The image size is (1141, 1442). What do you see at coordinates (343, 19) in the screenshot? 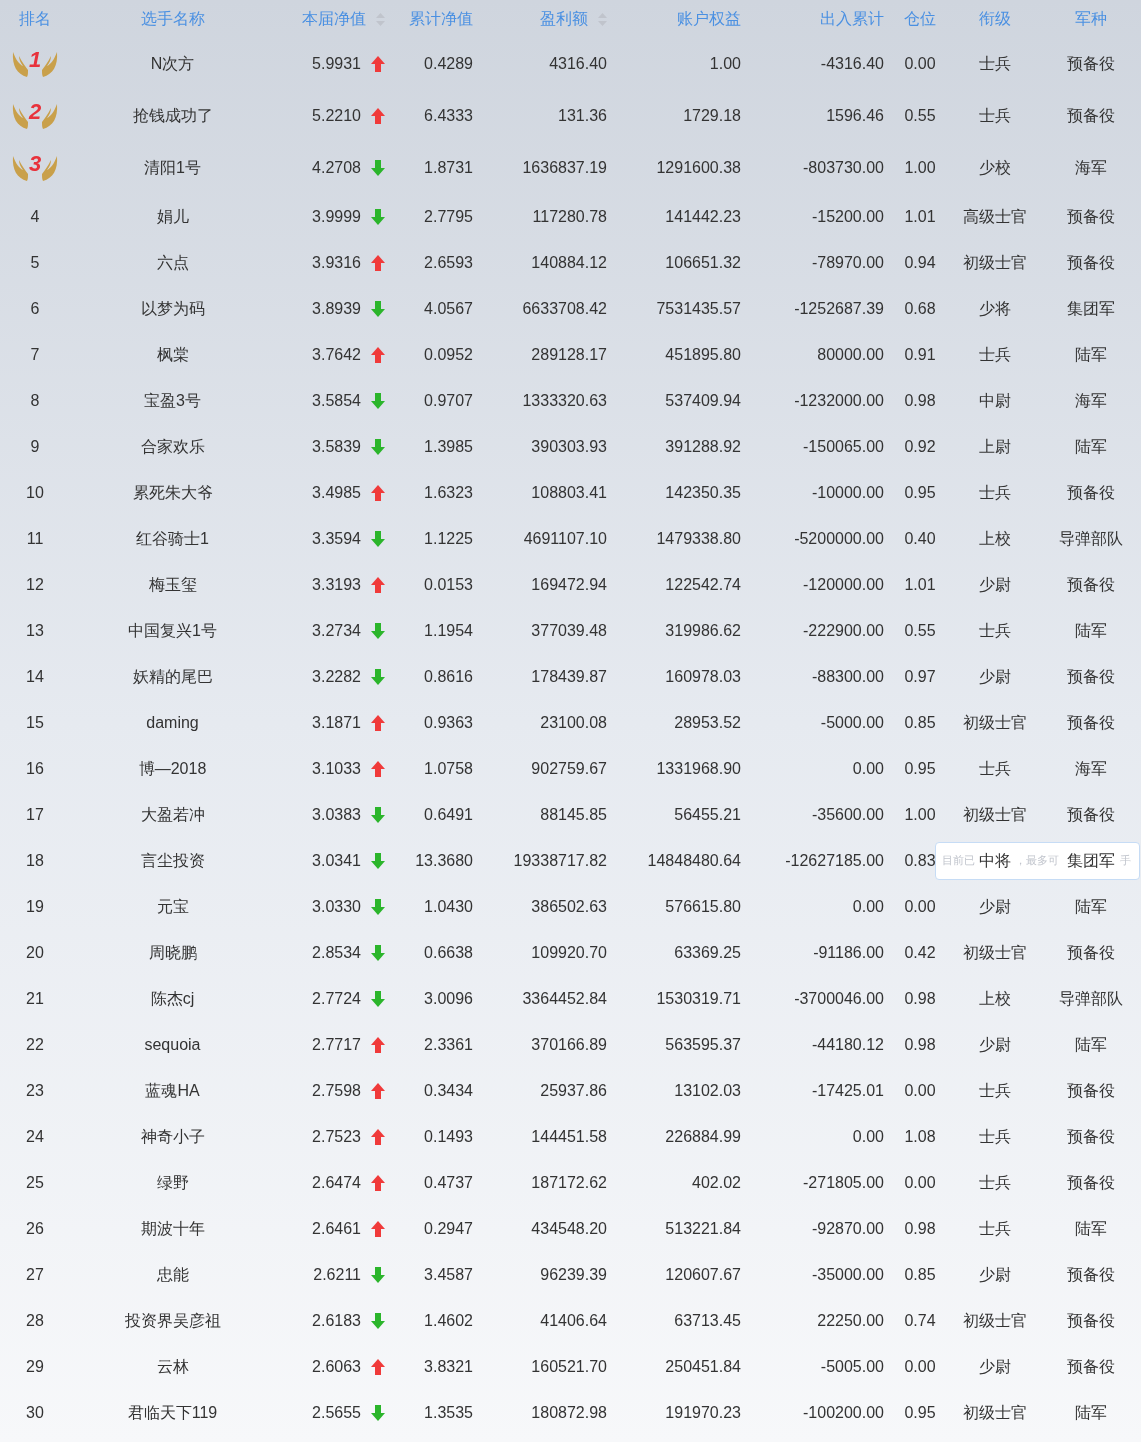
I see `column-header: 本届净值` at bounding box center [343, 19].